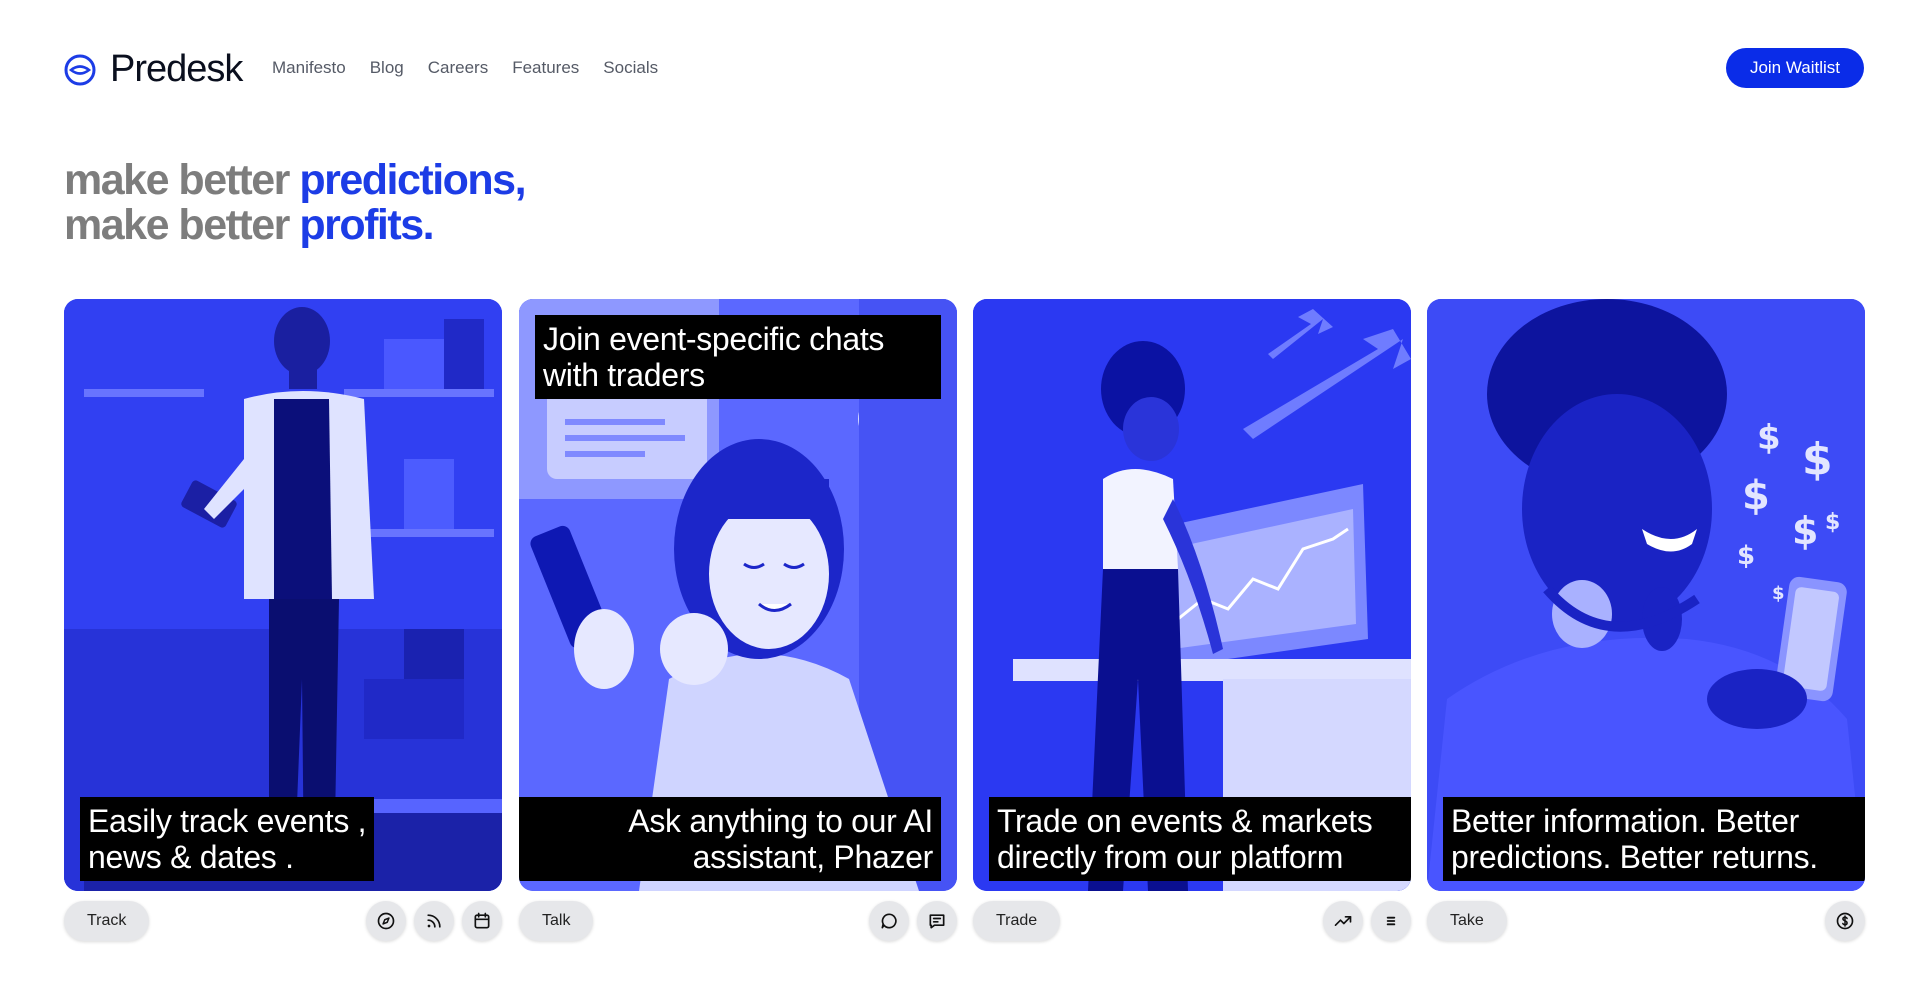 The image size is (1920, 993). I want to click on tab-track: Track, so click(107, 921).